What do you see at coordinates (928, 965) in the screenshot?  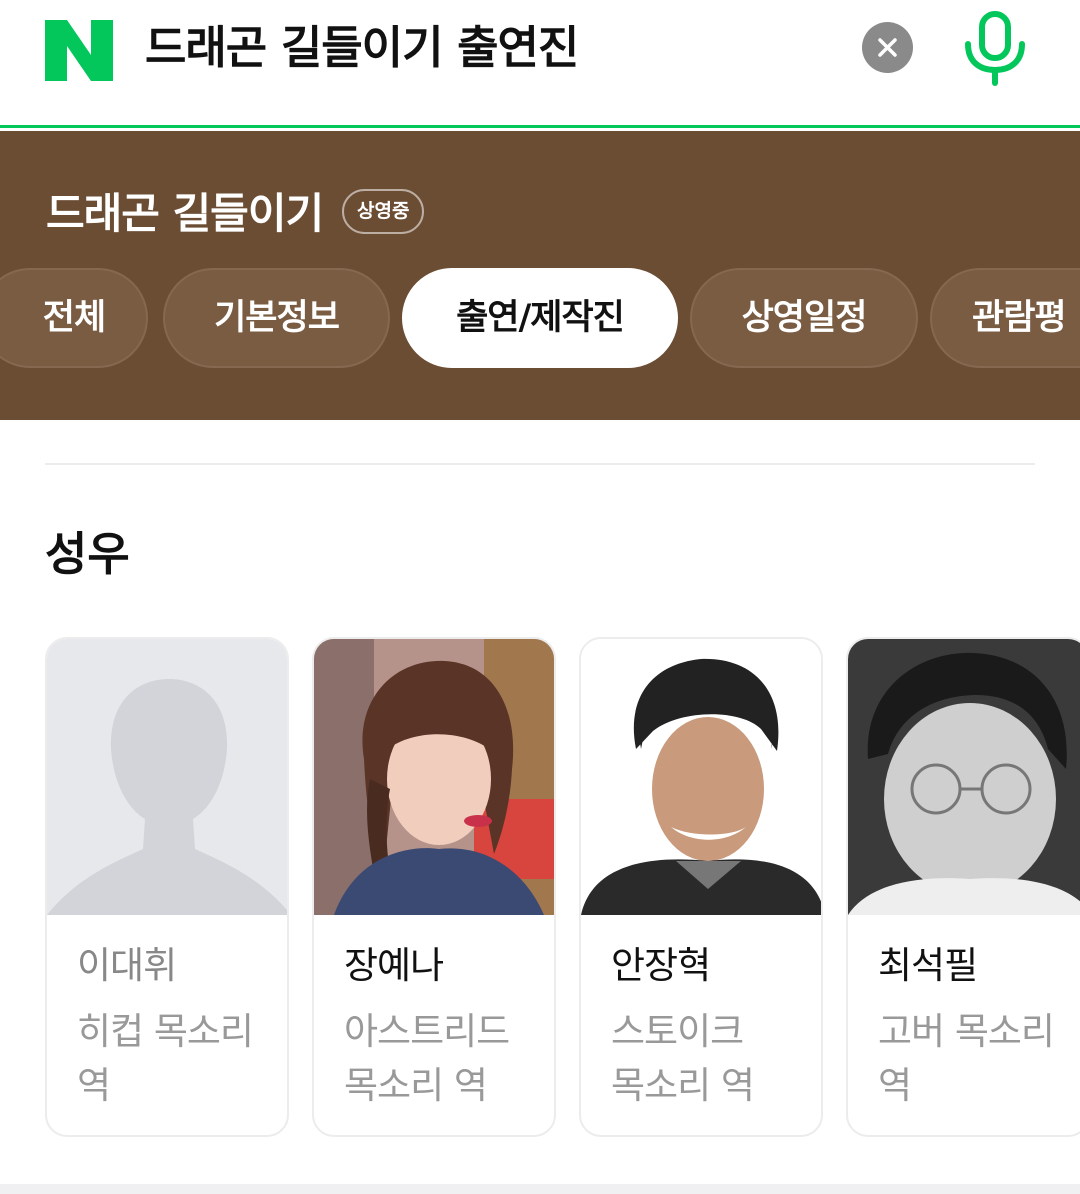 I see `cast-name: 최석필` at bounding box center [928, 965].